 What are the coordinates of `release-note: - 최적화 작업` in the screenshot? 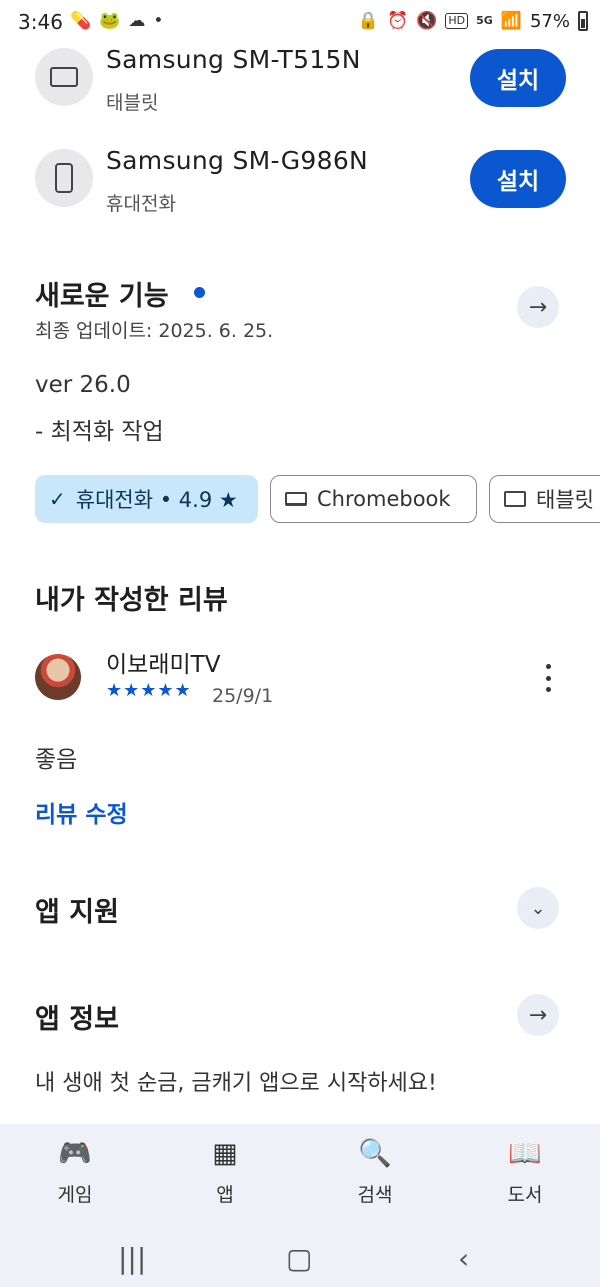 It's located at (99, 432).